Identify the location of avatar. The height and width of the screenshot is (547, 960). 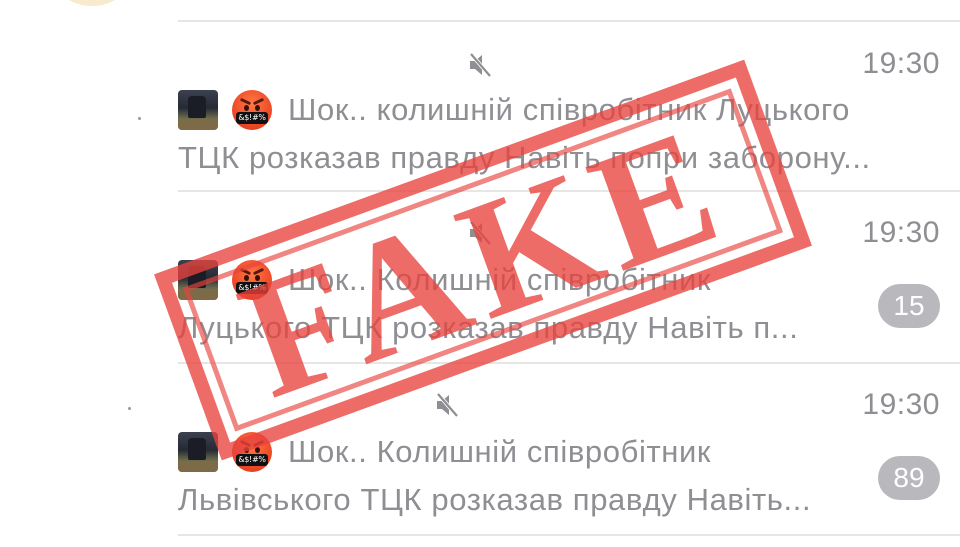
(92, 3).